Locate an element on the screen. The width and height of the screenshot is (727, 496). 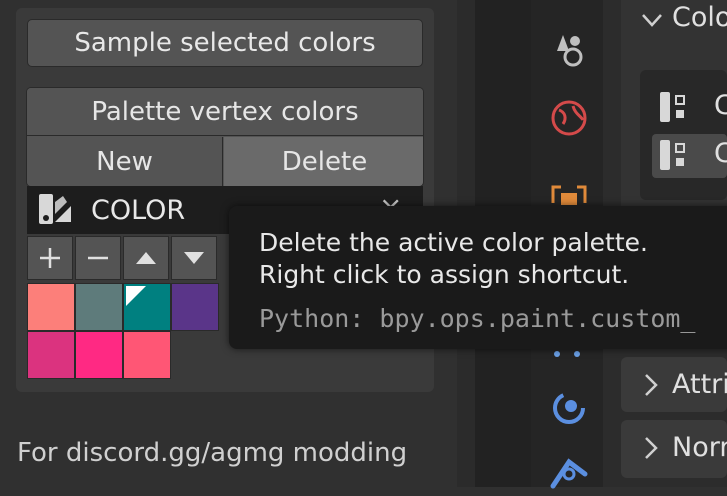
tooltip-shortcut-hint: Right click to assign shortcut. is located at coordinates (444, 274).